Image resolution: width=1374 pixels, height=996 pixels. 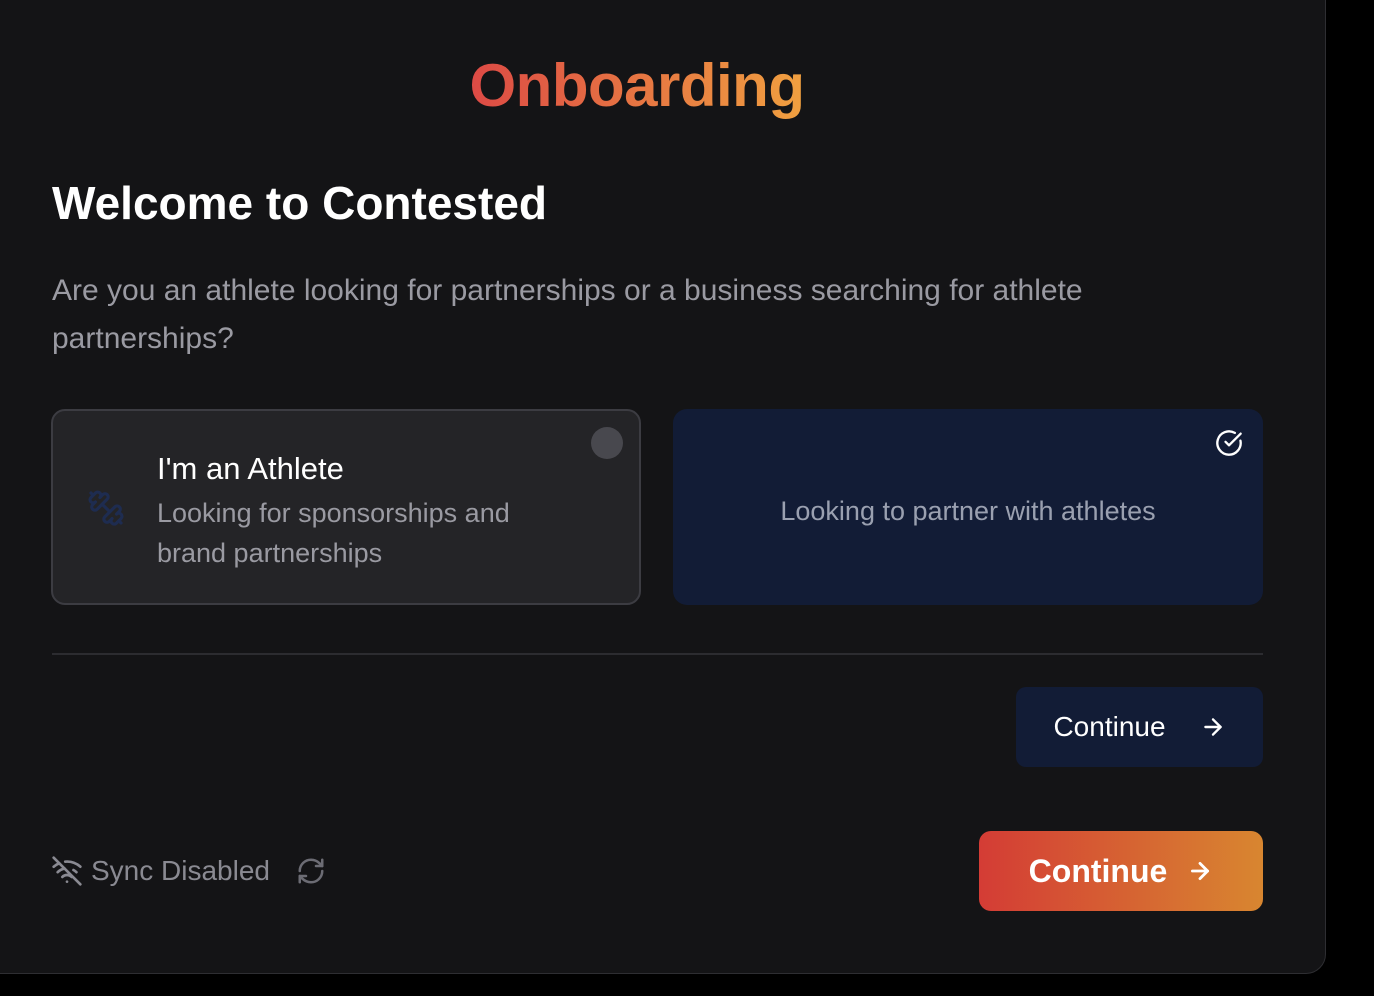 I want to click on athlete-option-title: I'm an Athlete, so click(x=250, y=468).